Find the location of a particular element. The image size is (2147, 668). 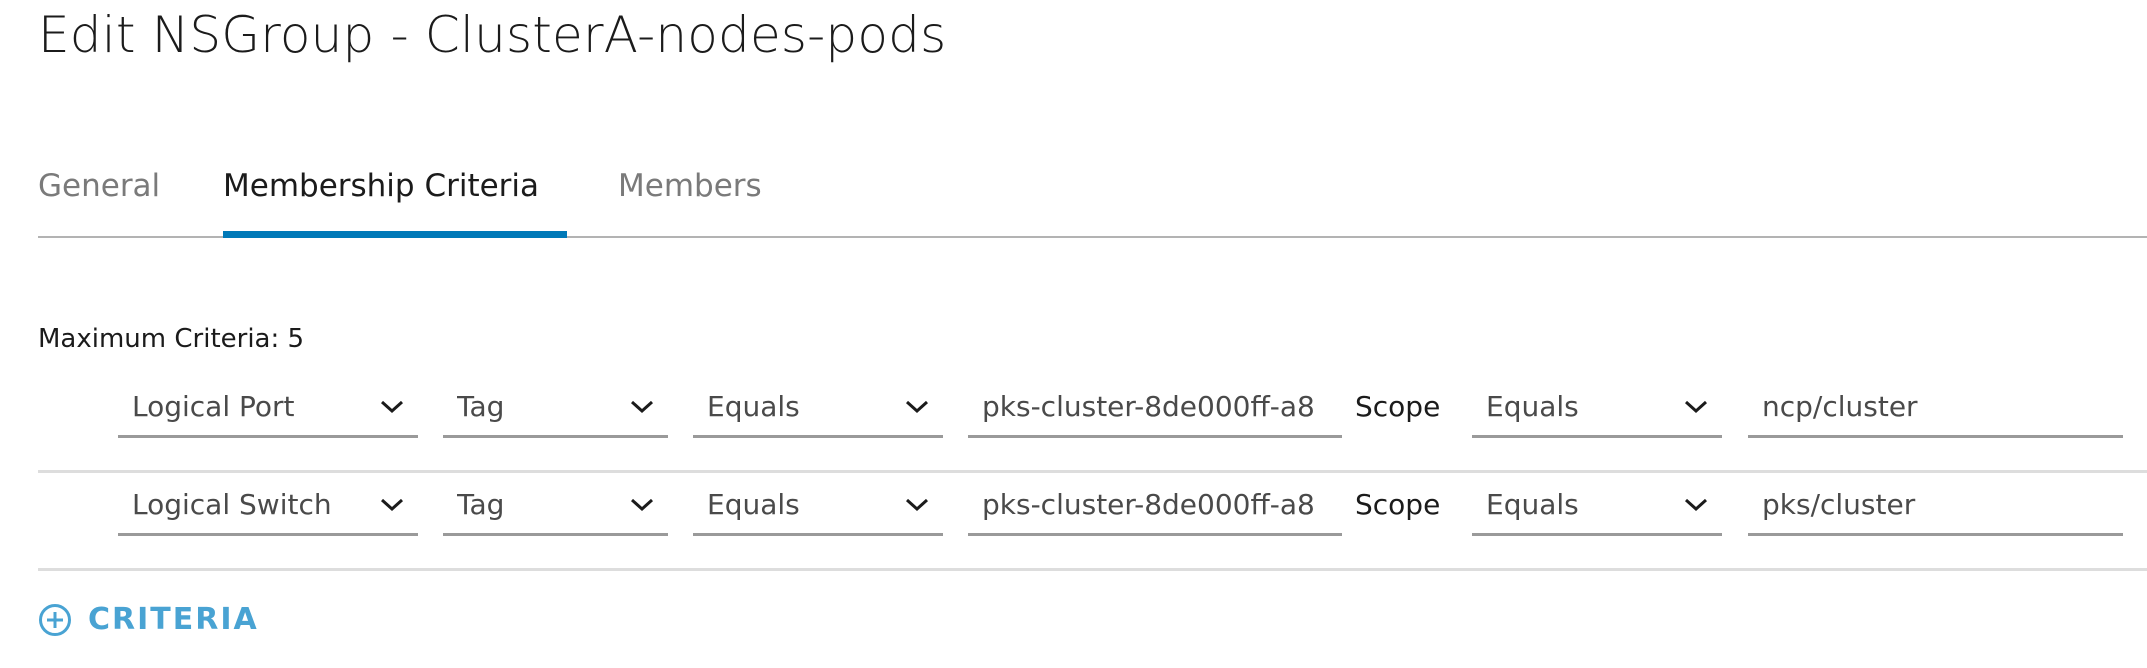

object-type-value: Logical Port is located at coordinates (213, 406).